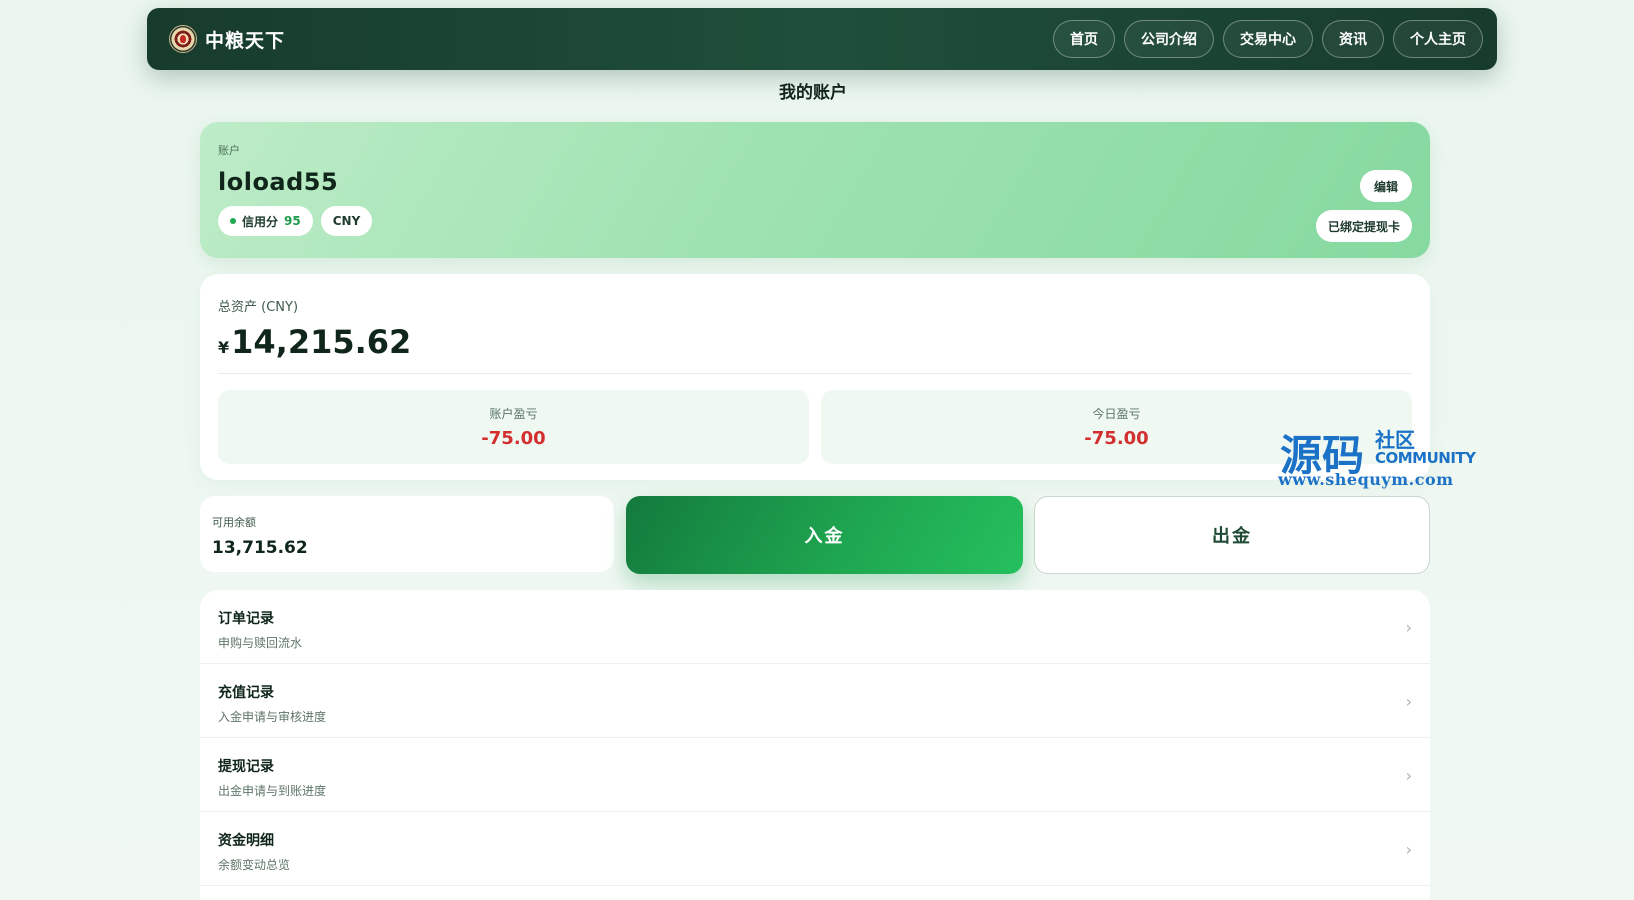  What do you see at coordinates (224, 347) in the screenshot?
I see `currency-sign: ¥` at bounding box center [224, 347].